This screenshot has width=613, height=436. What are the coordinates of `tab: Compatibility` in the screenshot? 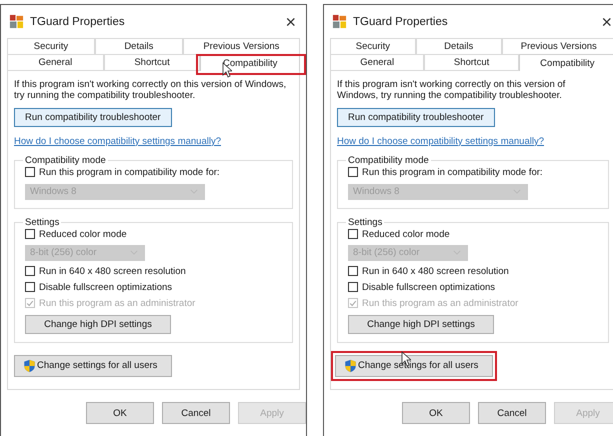 It's located at (565, 62).